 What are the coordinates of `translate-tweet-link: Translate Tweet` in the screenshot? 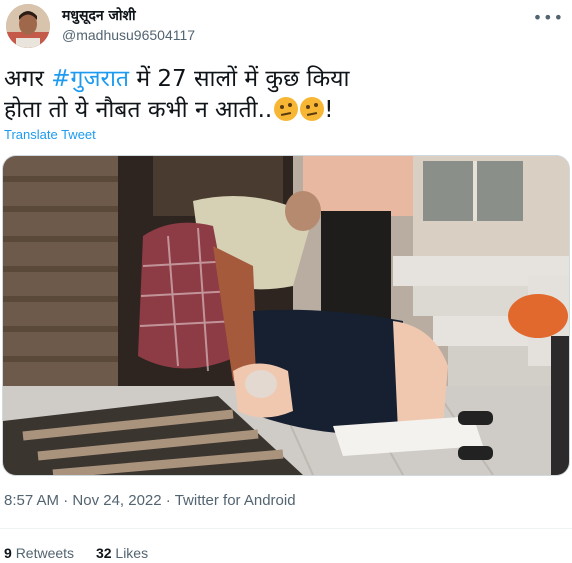 It's located at (50, 134).